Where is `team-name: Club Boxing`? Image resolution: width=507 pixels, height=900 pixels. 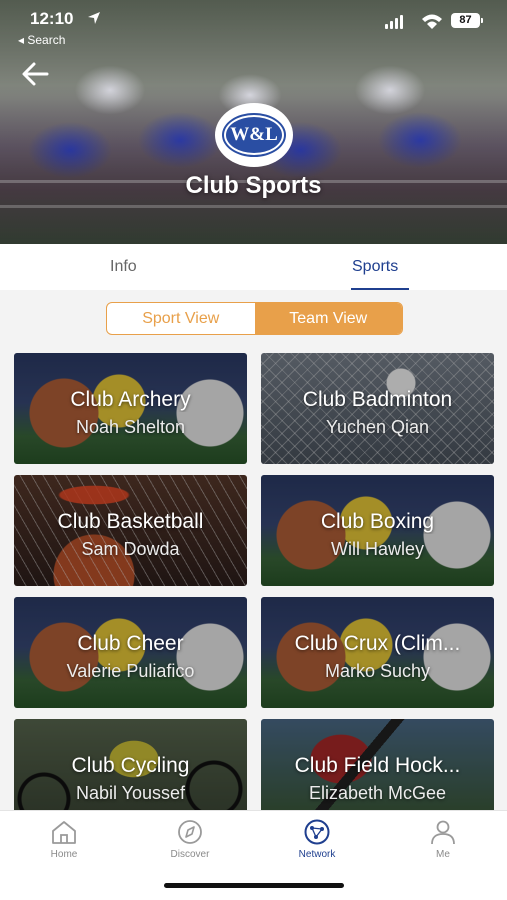
team-name: Club Boxing is located at coordinates (377, 521).